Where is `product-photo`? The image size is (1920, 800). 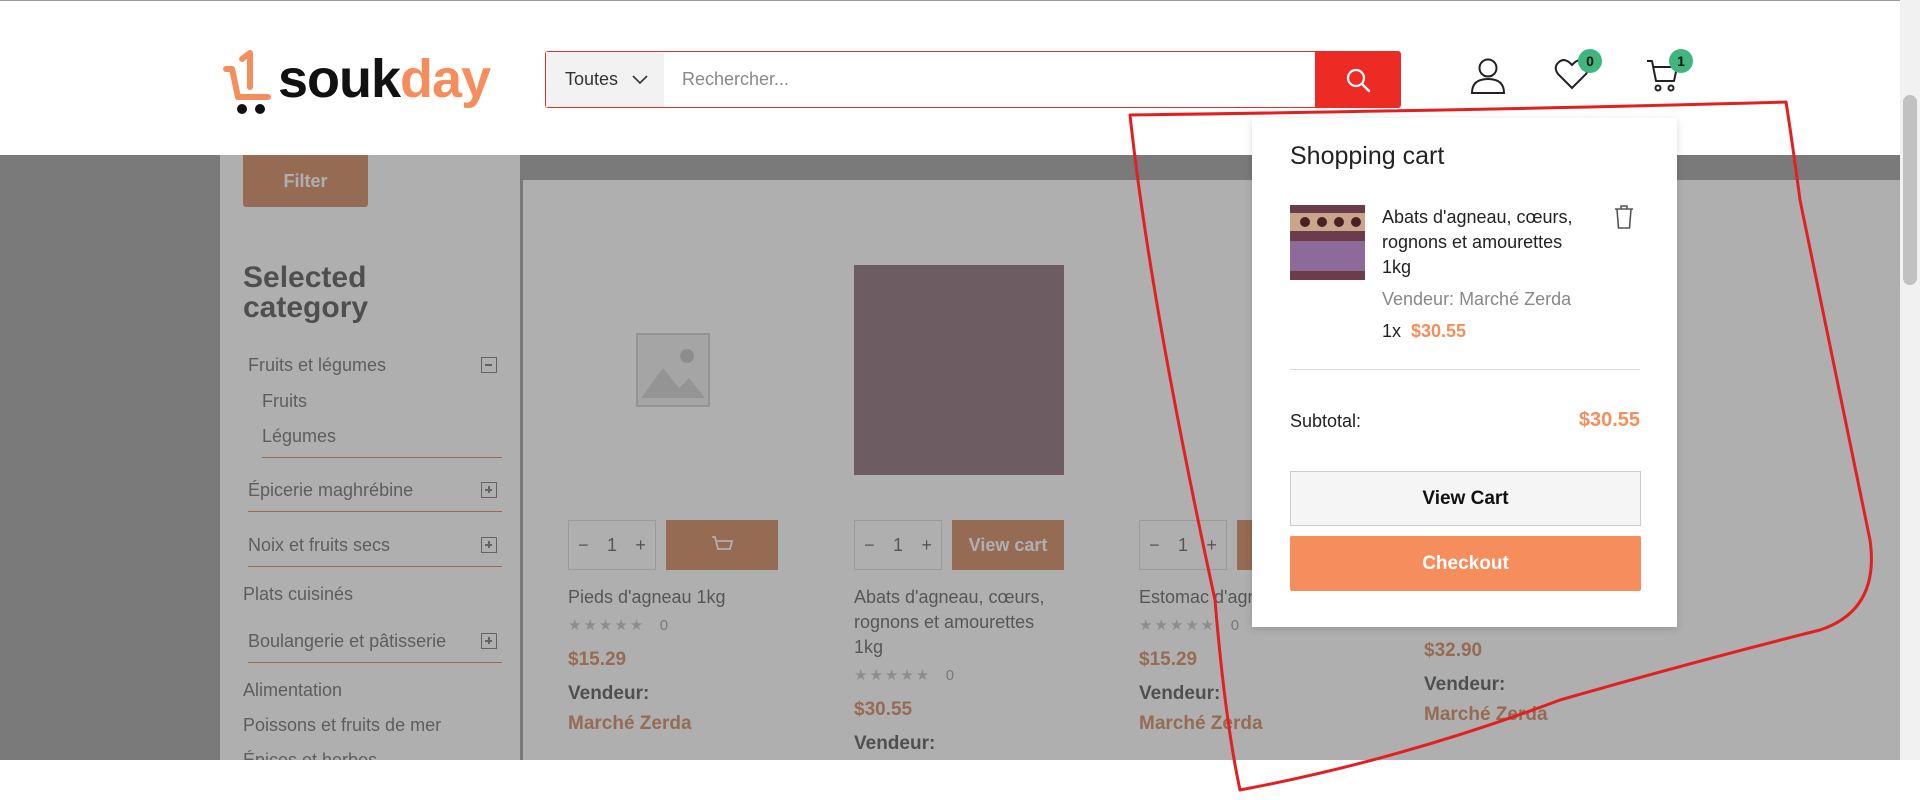
product-photo is located at coordinates (1327, 242).